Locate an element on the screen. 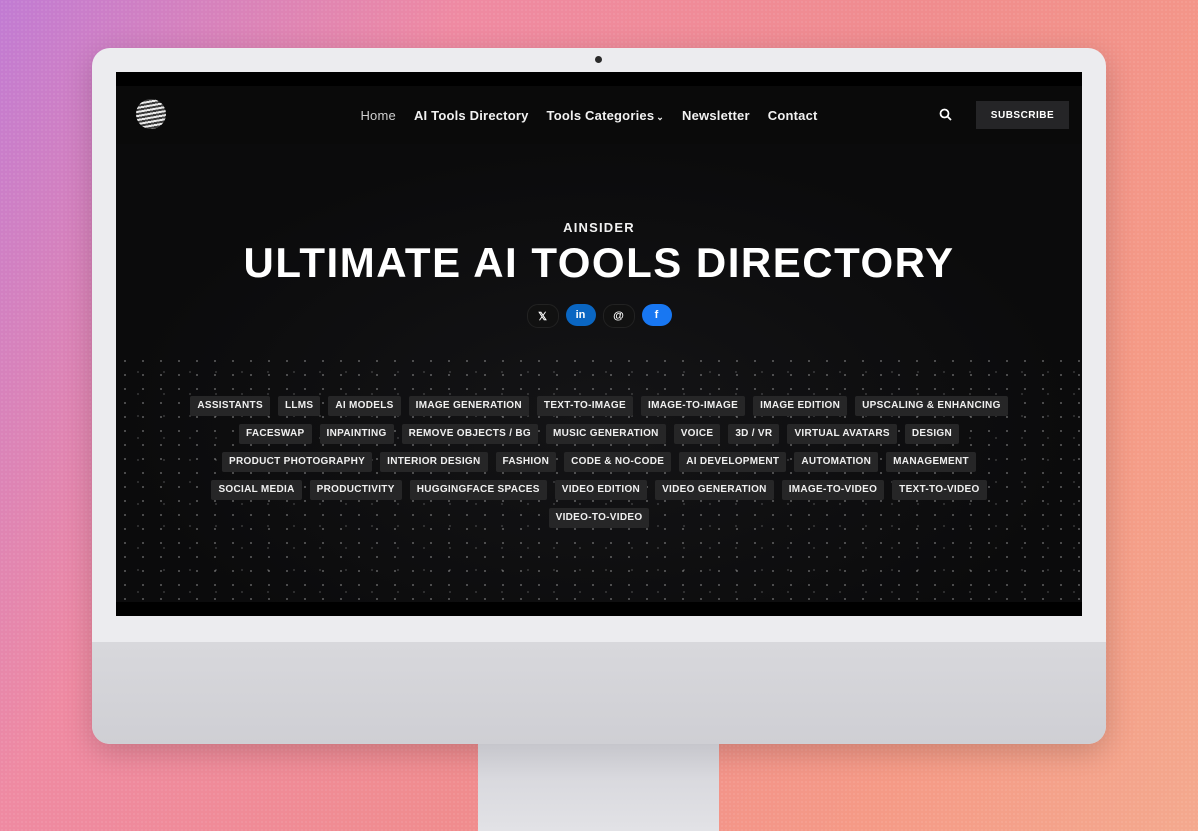 The width and height of the screenshot is (1198, 831). nav-contact: Contact is located at coordinates (793, 115).